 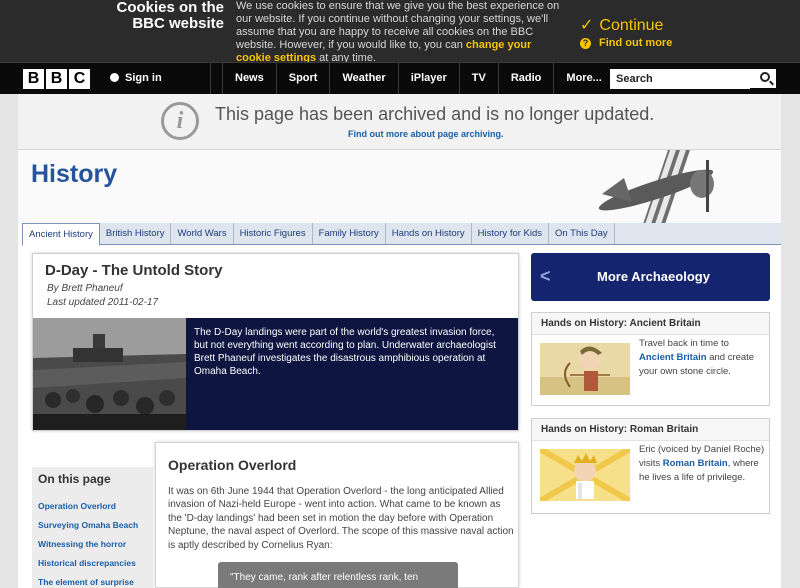 I want to click on roman-britain-link: Roman Britain, so click(x=695, y=463).